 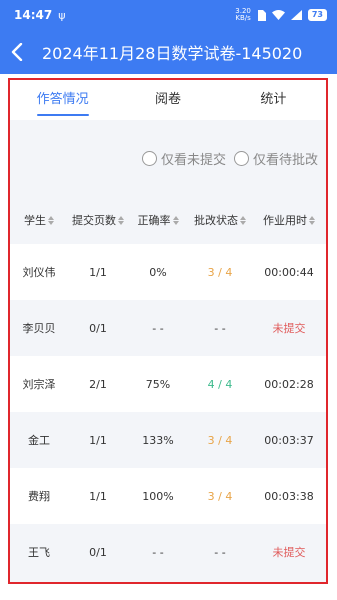 What do you see at coordinates (33, 15) in the screenshot?
I see `status-time: 14:47` at bounding box center [33, 15].